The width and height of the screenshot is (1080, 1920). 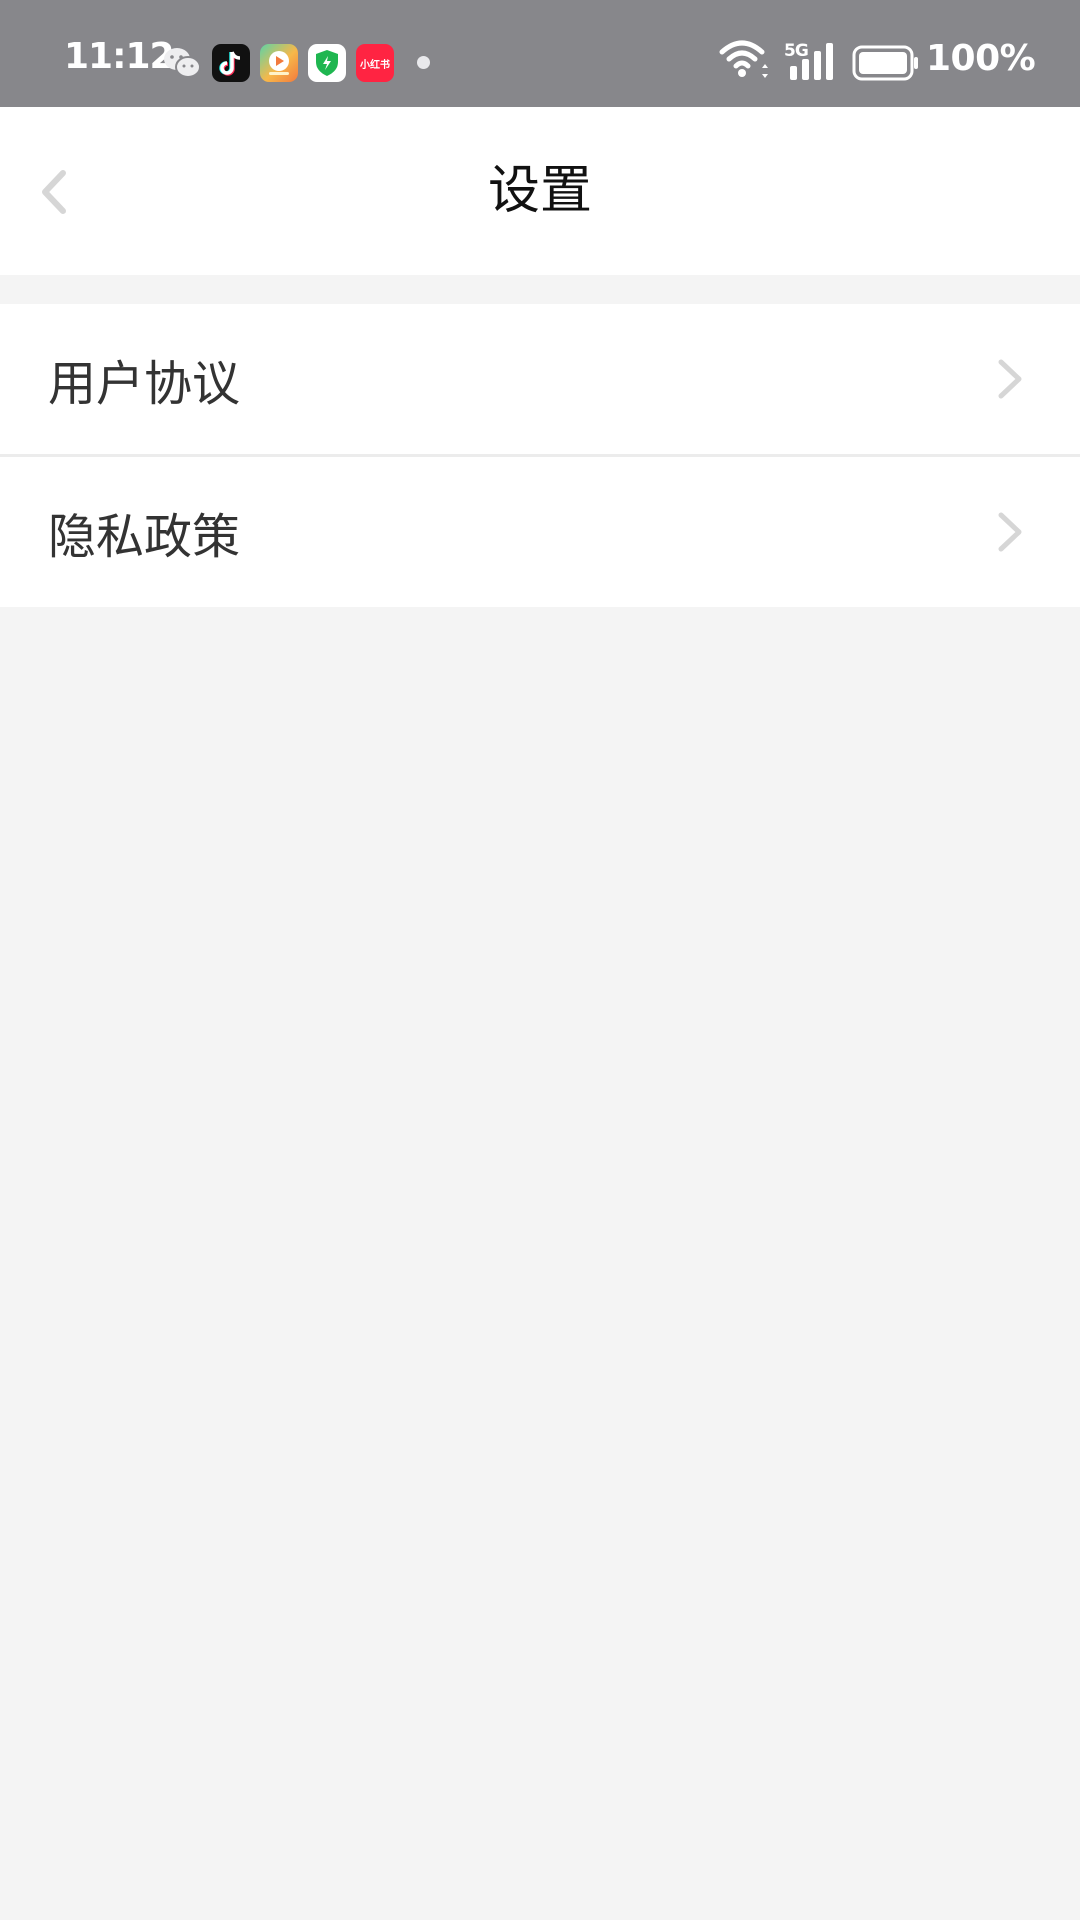 What do you see at coordinates (886, 65) in the screenshot?
I see `battery-icon` at bounding box center [886, 65].